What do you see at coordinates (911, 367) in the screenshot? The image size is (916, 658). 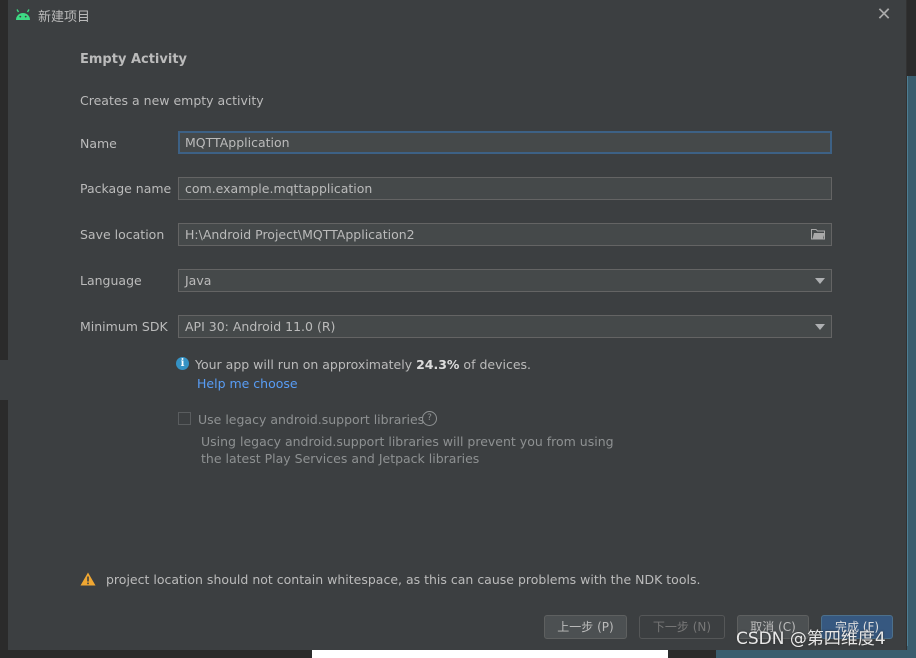 I see `background-editor-strip` at bounding box center [911, 367].